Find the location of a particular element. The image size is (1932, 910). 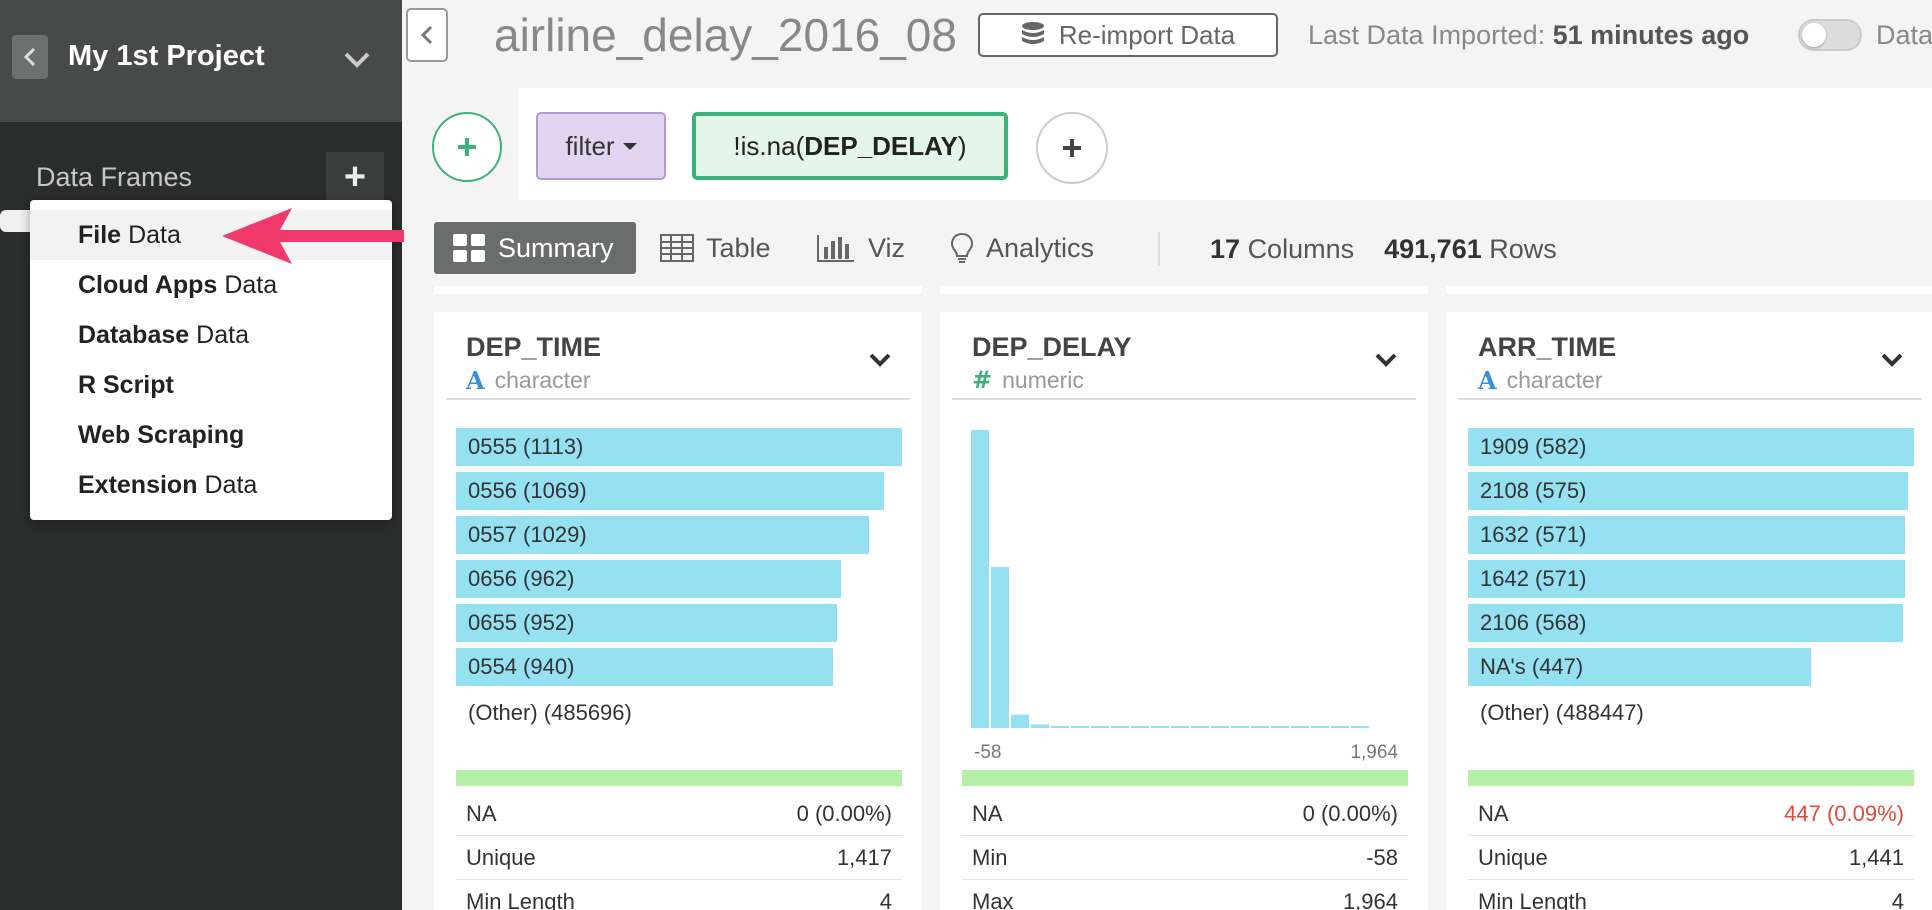

stat-row: NA 447 (0.09%) is located at coordinates (1691, 814).